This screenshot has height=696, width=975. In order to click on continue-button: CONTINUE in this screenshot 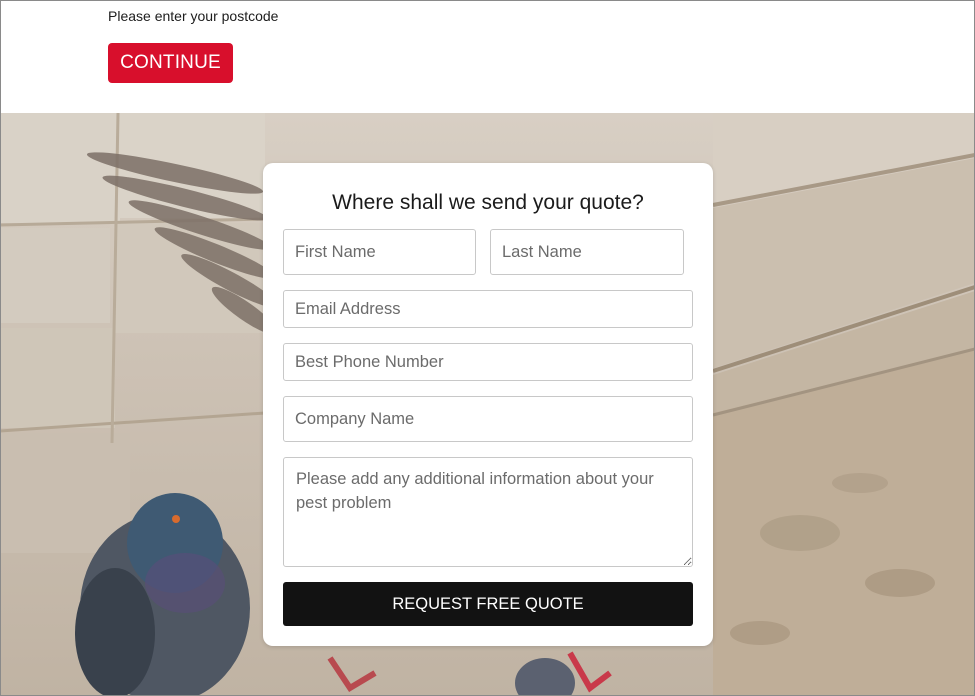, I will do `click(170, 63)`.